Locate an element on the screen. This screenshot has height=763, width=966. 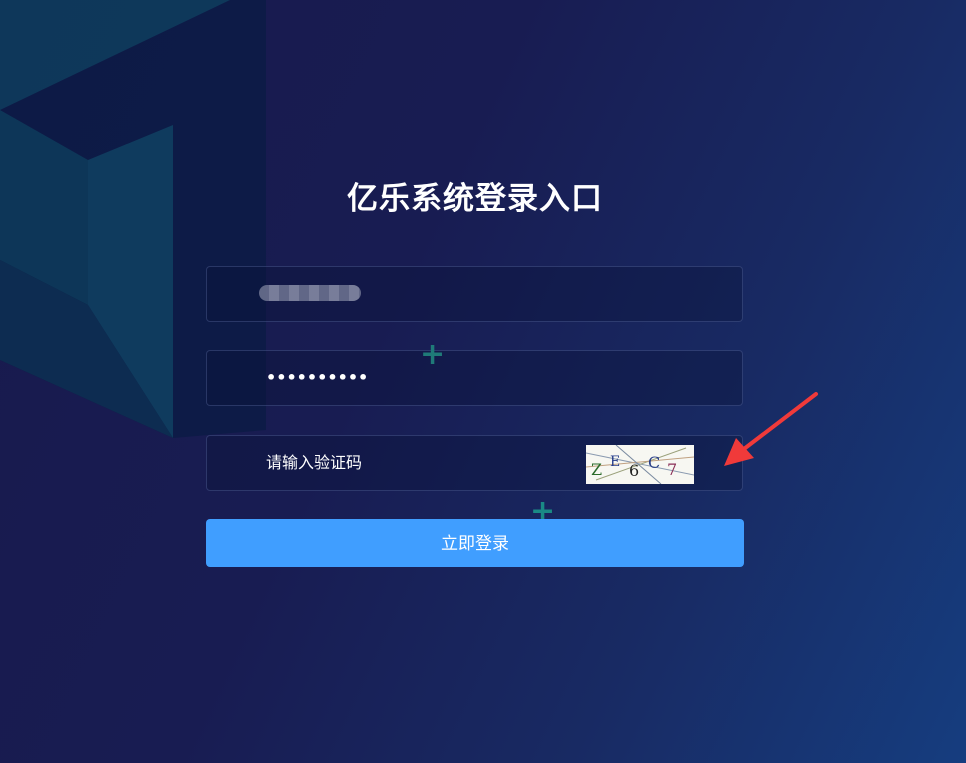
captcha-image: Z E 6 C 7 is located at coordinates (640, 464).